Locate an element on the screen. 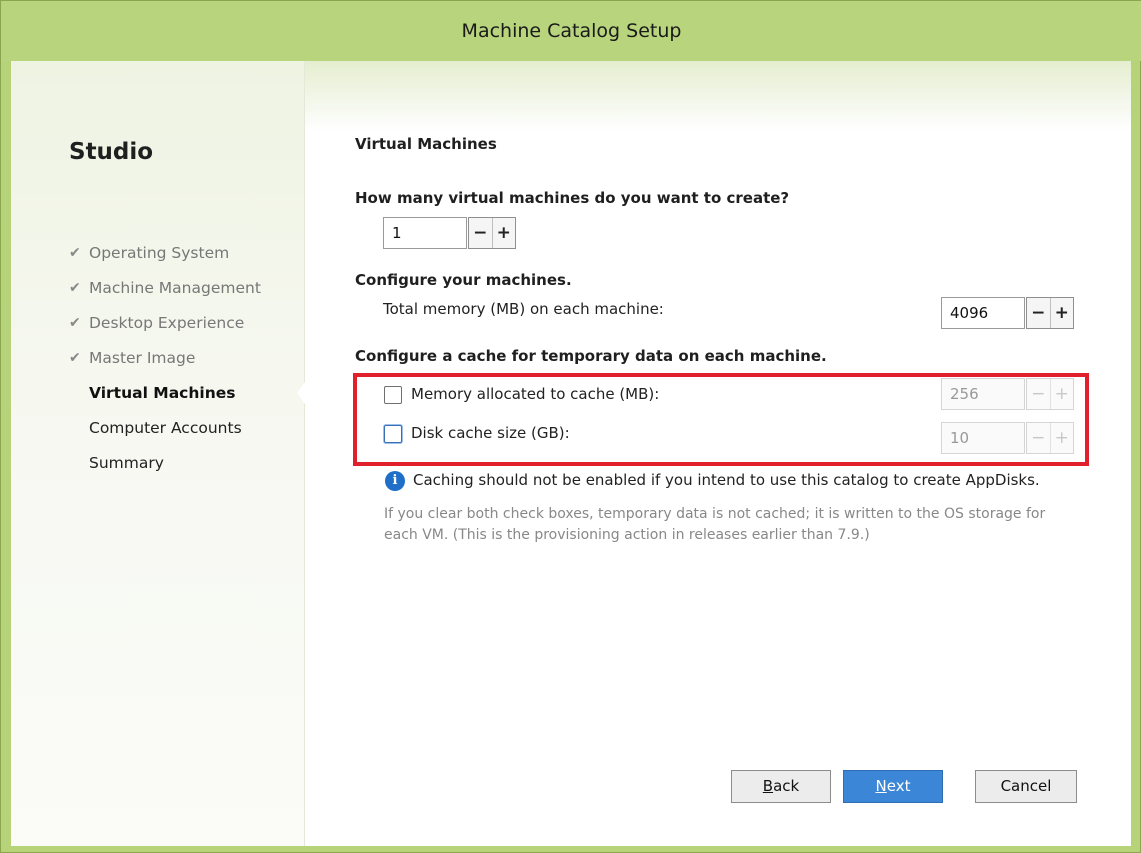 The width and height of the screenshot is (1141, 853). step-operating-system: ✔ Operating System is located at coordinates (165, 260).